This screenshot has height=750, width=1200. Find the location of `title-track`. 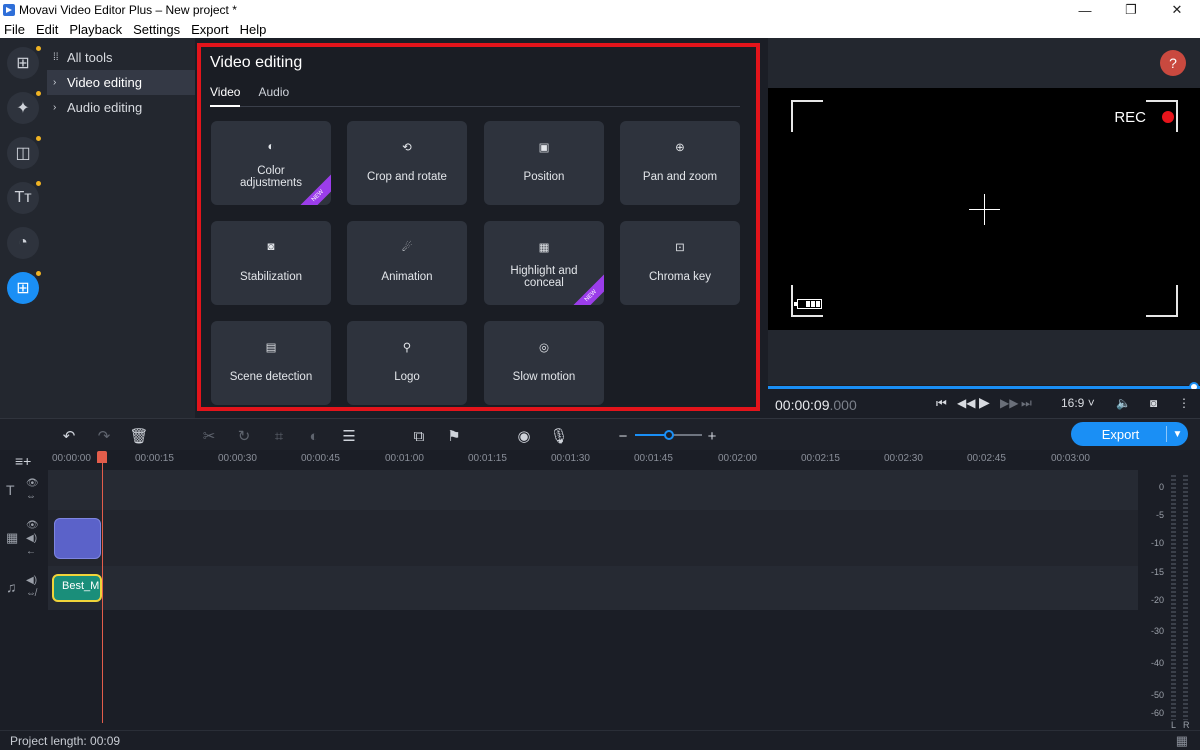

title-track is located at coordinates (593, 490).